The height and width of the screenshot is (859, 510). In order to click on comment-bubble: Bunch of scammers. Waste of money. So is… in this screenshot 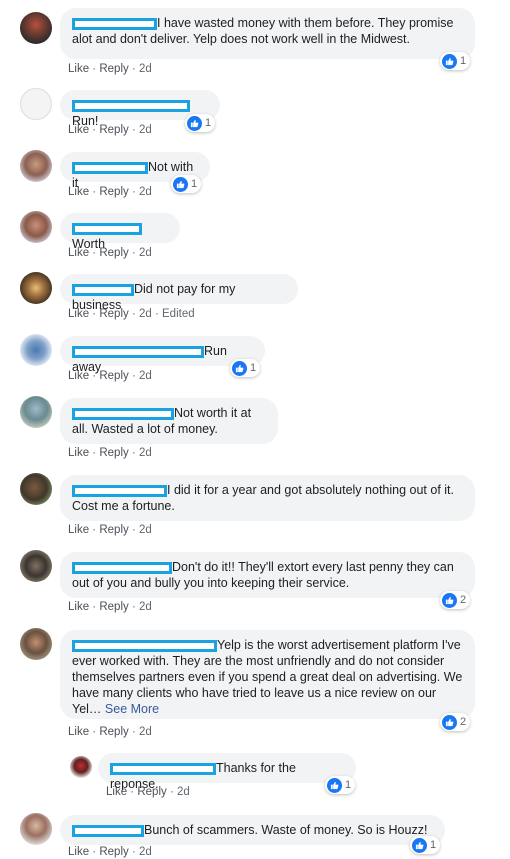, I will do `click(252, 830)`.